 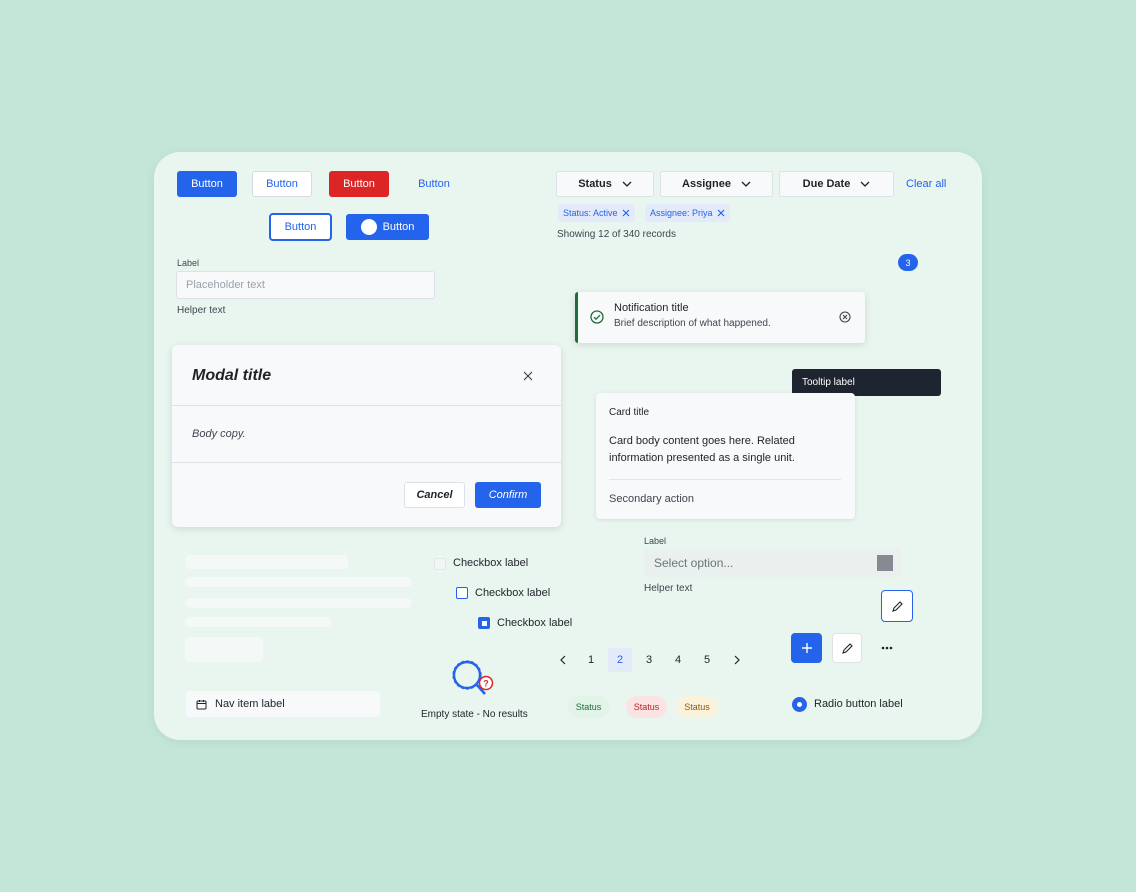 I want to click on tooltip: Tooltip label, so click(x=866, y=382).